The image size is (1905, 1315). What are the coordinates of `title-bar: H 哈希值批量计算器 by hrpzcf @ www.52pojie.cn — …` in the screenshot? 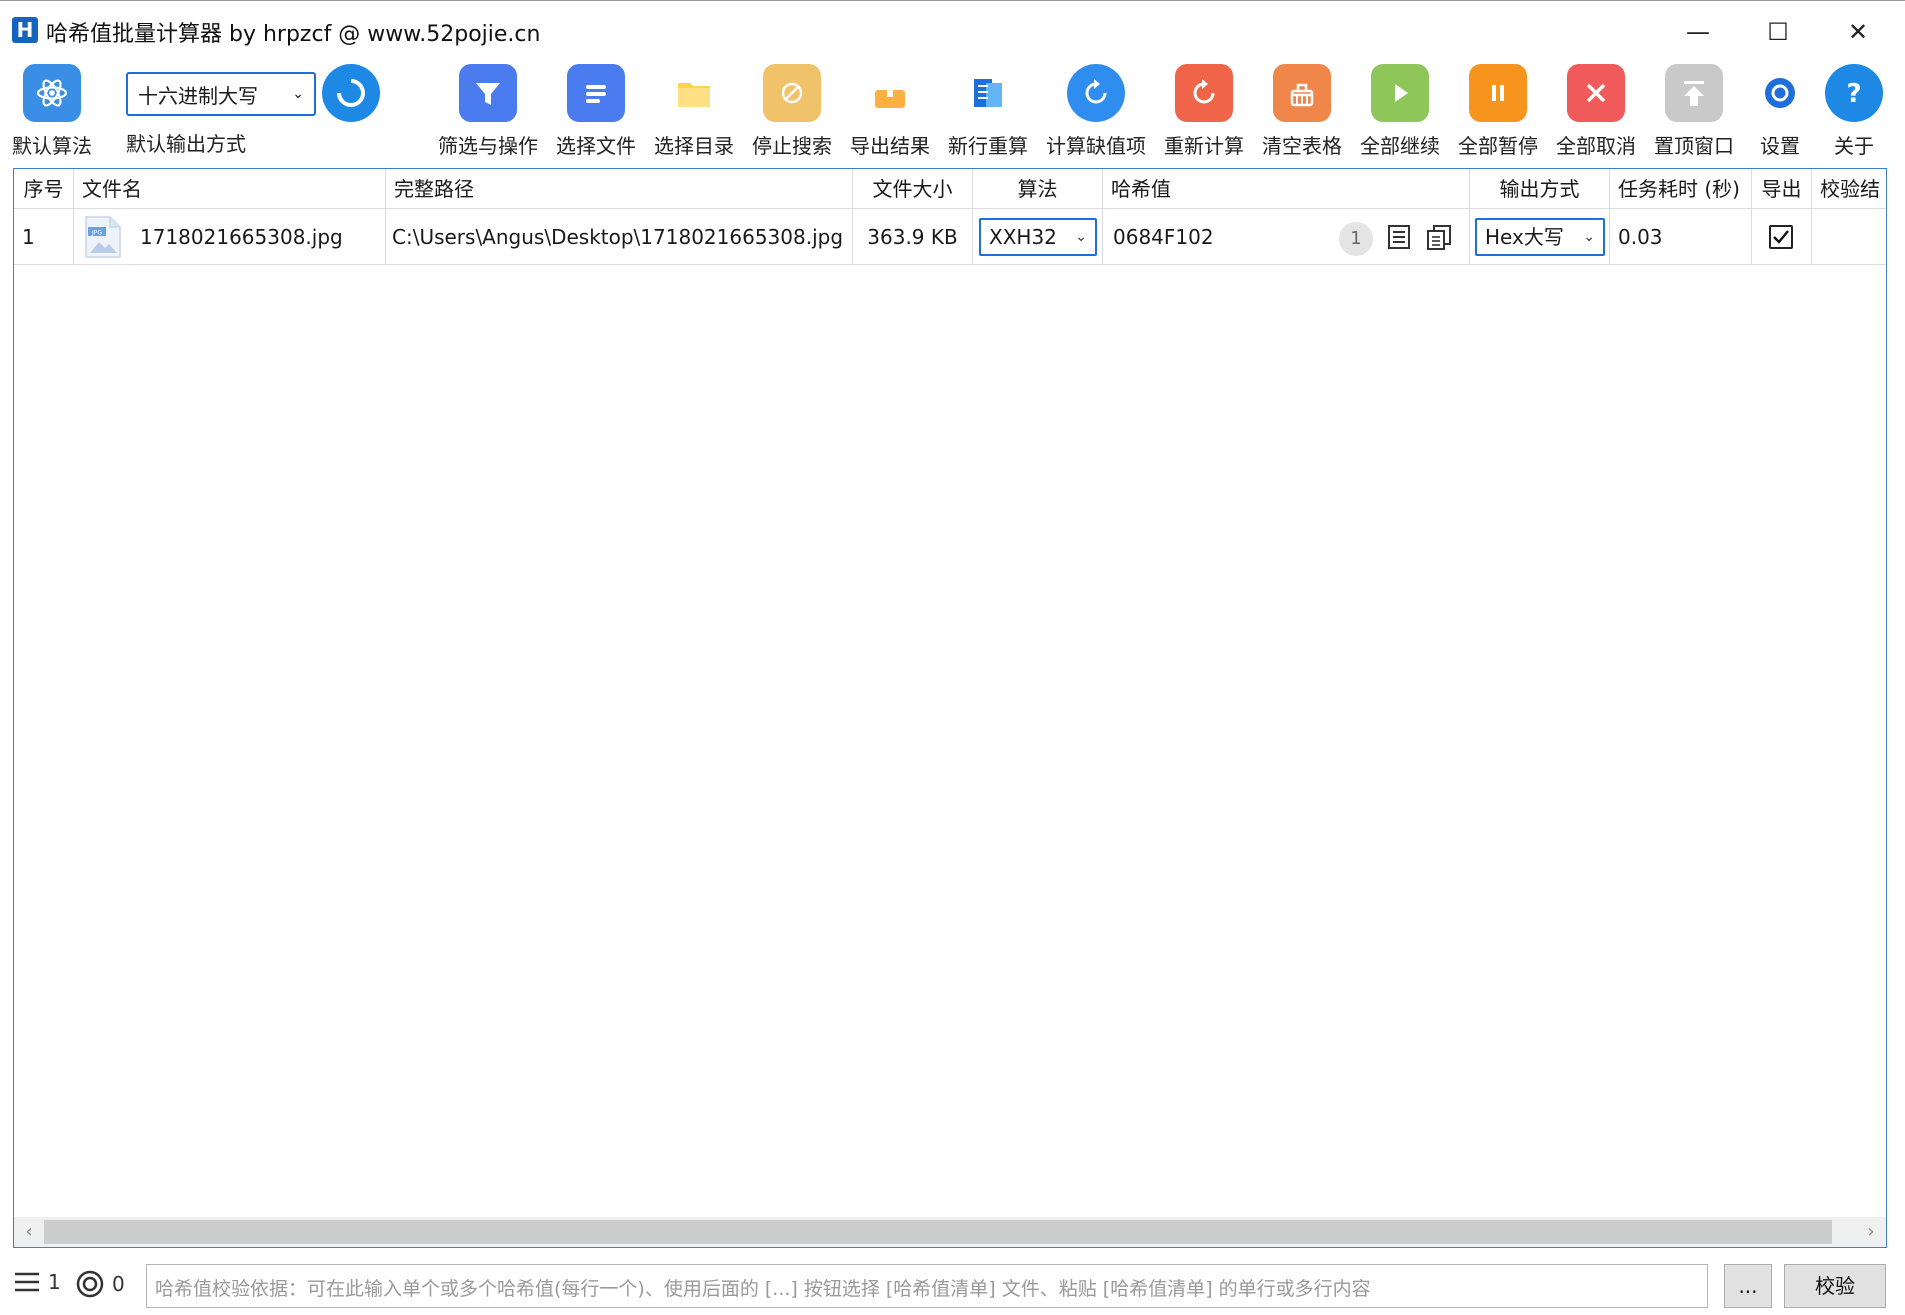 It's located at (952, 31).